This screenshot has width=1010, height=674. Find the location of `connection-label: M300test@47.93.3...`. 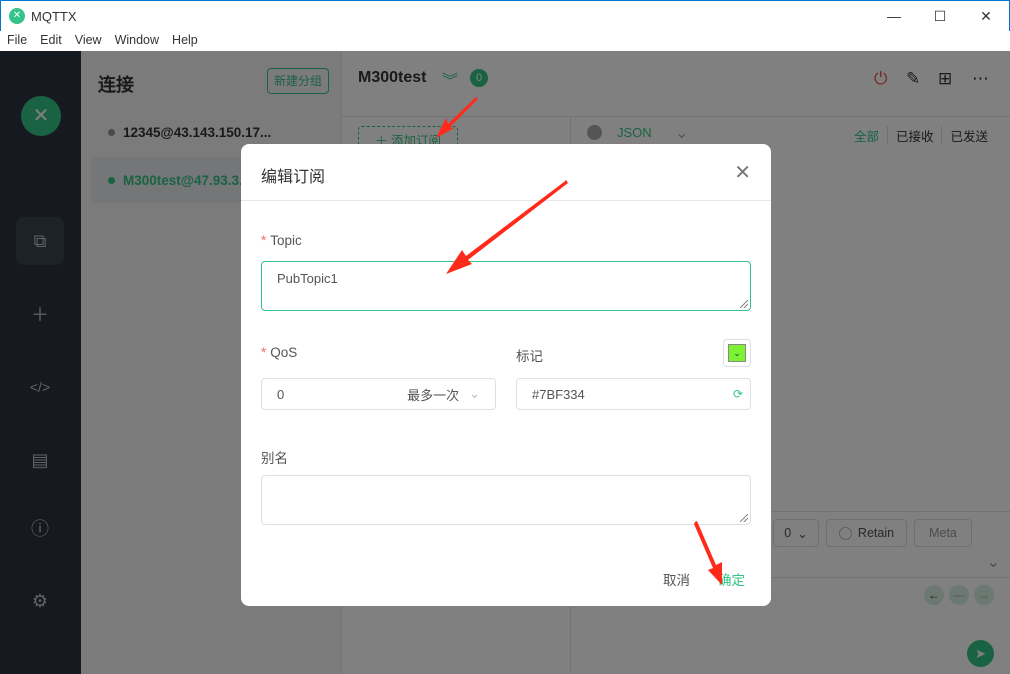

connection-label: M300test@47.93.3... is located at coordinates (187, 180).